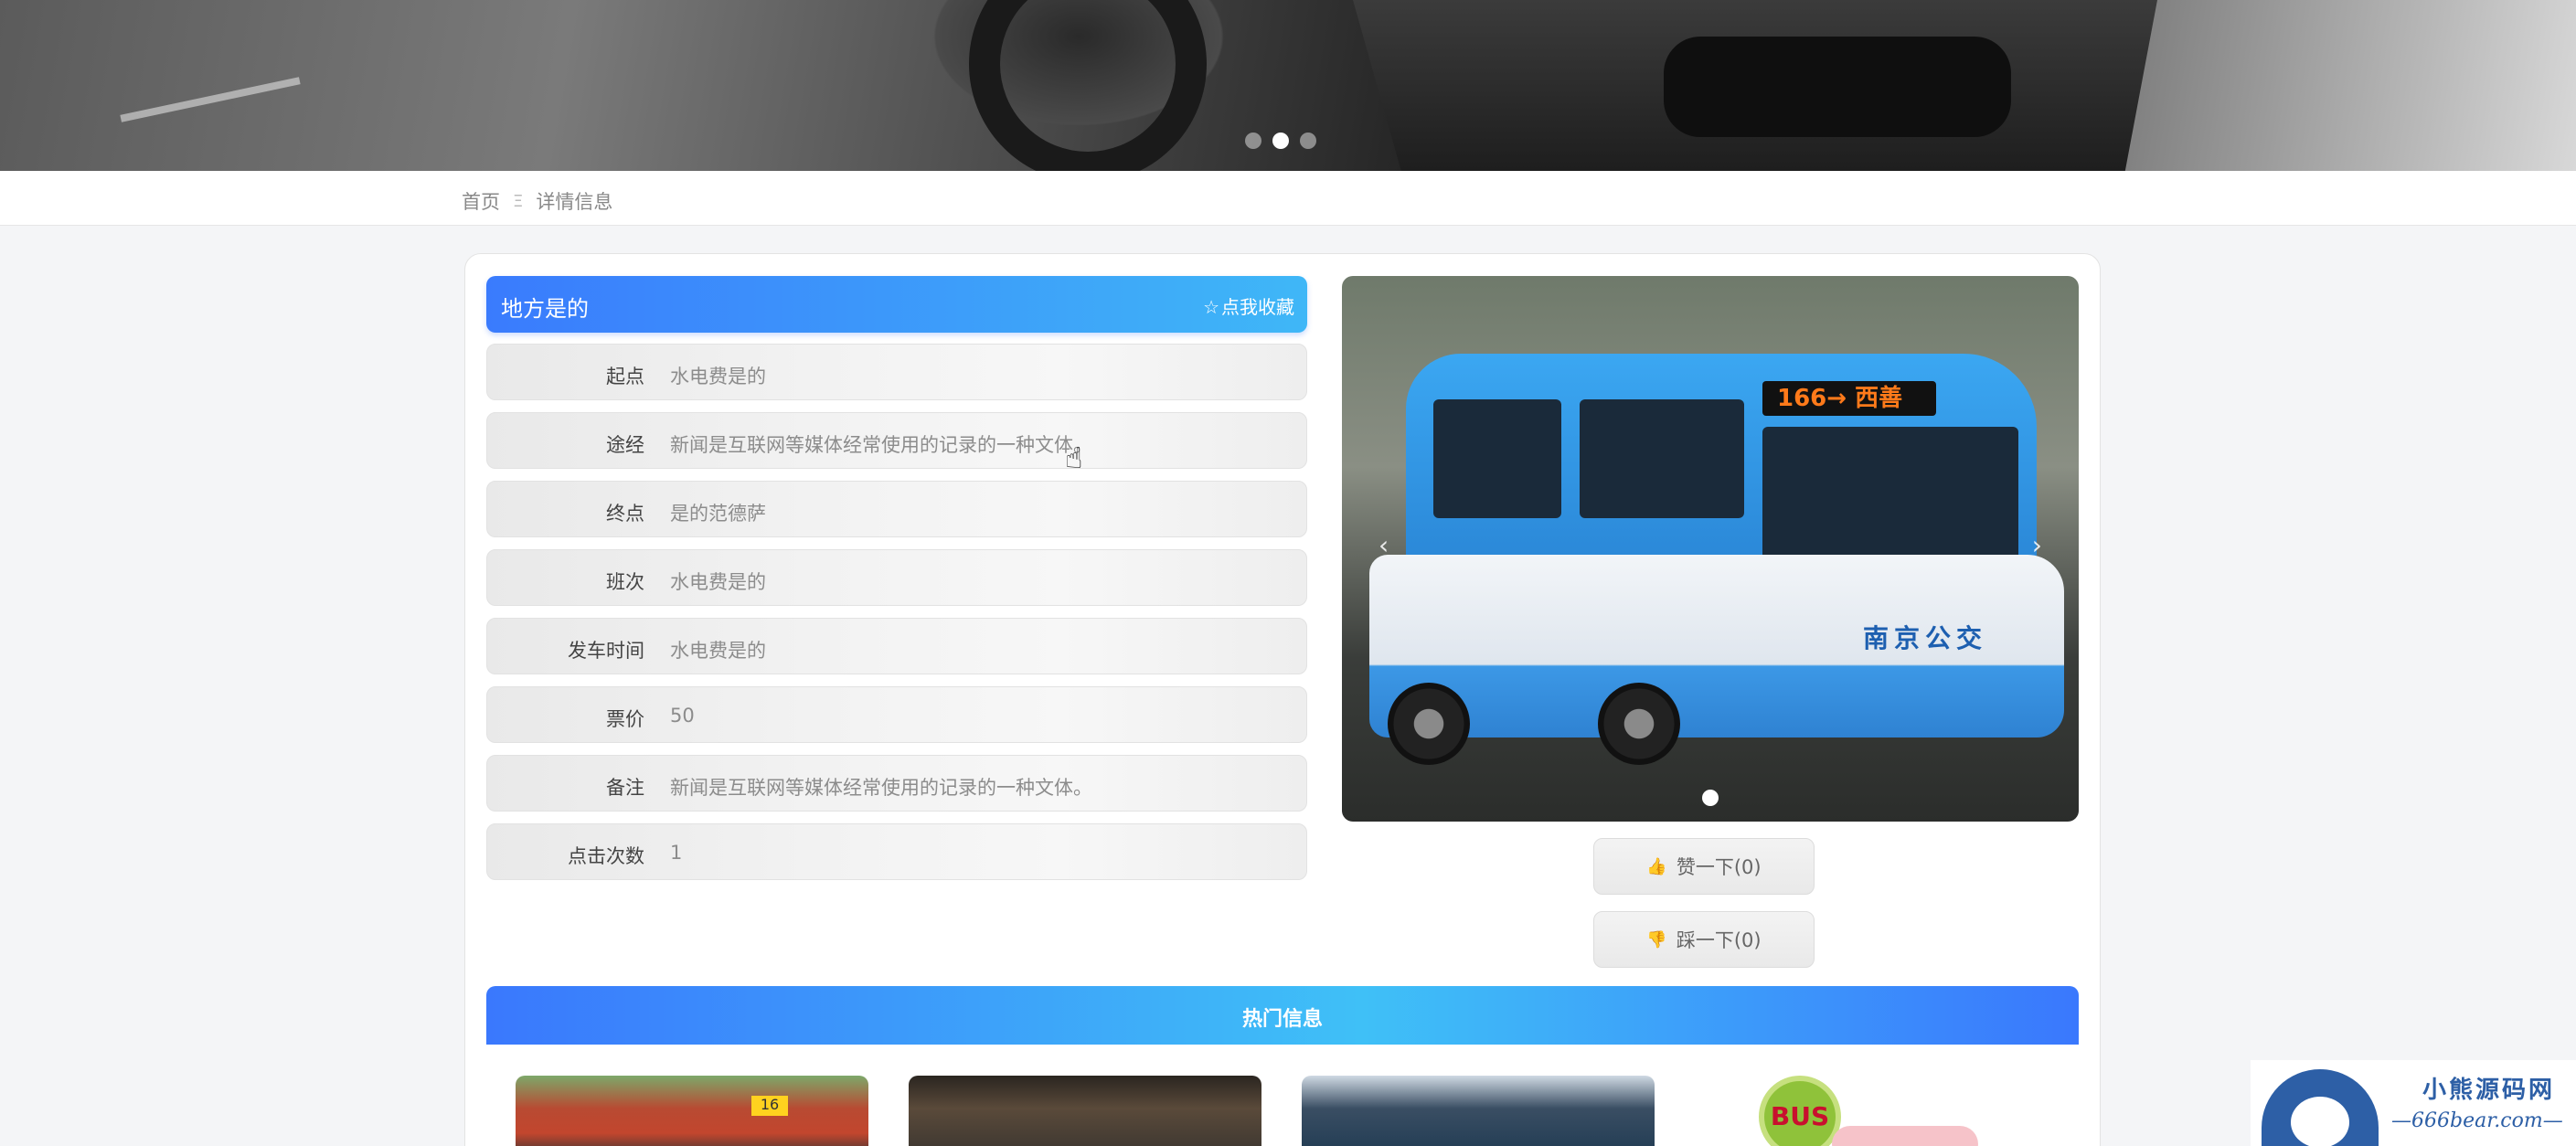  I want to click on field-label: 终点, so click(625, 514).